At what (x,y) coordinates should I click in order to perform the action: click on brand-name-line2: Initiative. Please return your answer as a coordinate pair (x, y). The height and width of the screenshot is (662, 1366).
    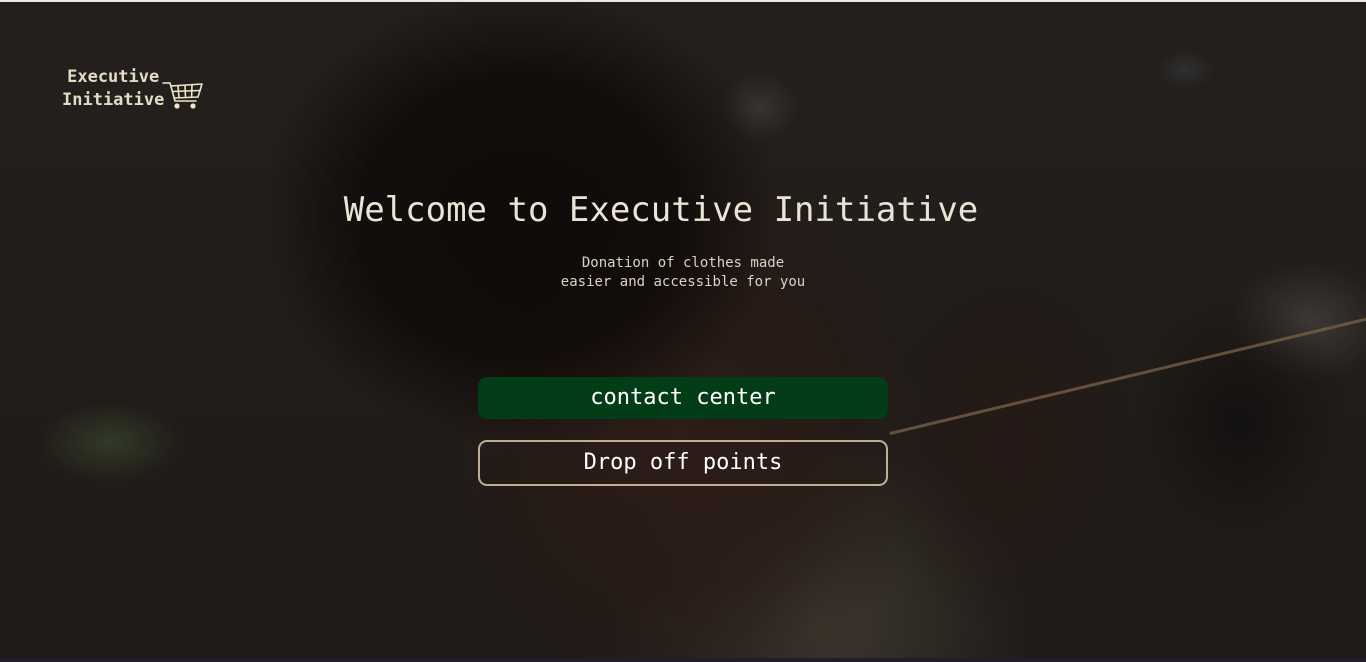
    Looking at the image, I should click on (113, 100).